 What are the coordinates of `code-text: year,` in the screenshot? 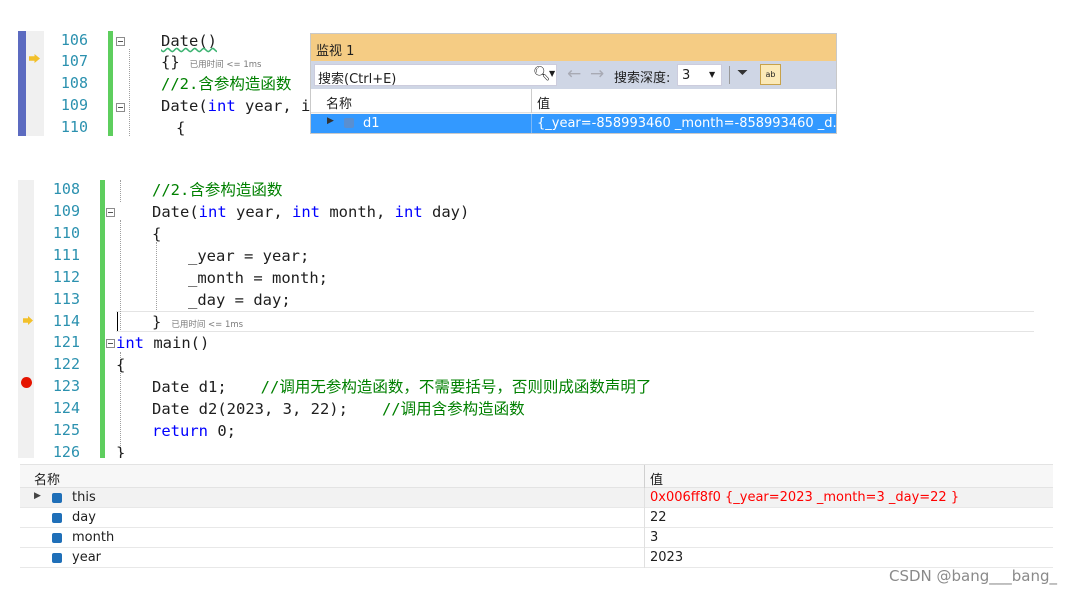 It's located at (259, 212).